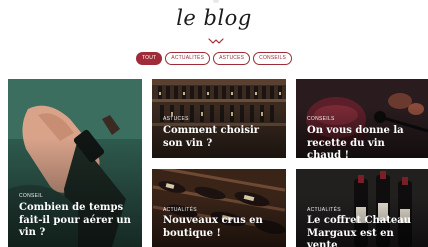  What do you see at coordinates (221, 137) in the screenshot?
I see `article-title: Comment choisir son vin ?` at bounding box center [221, 137].